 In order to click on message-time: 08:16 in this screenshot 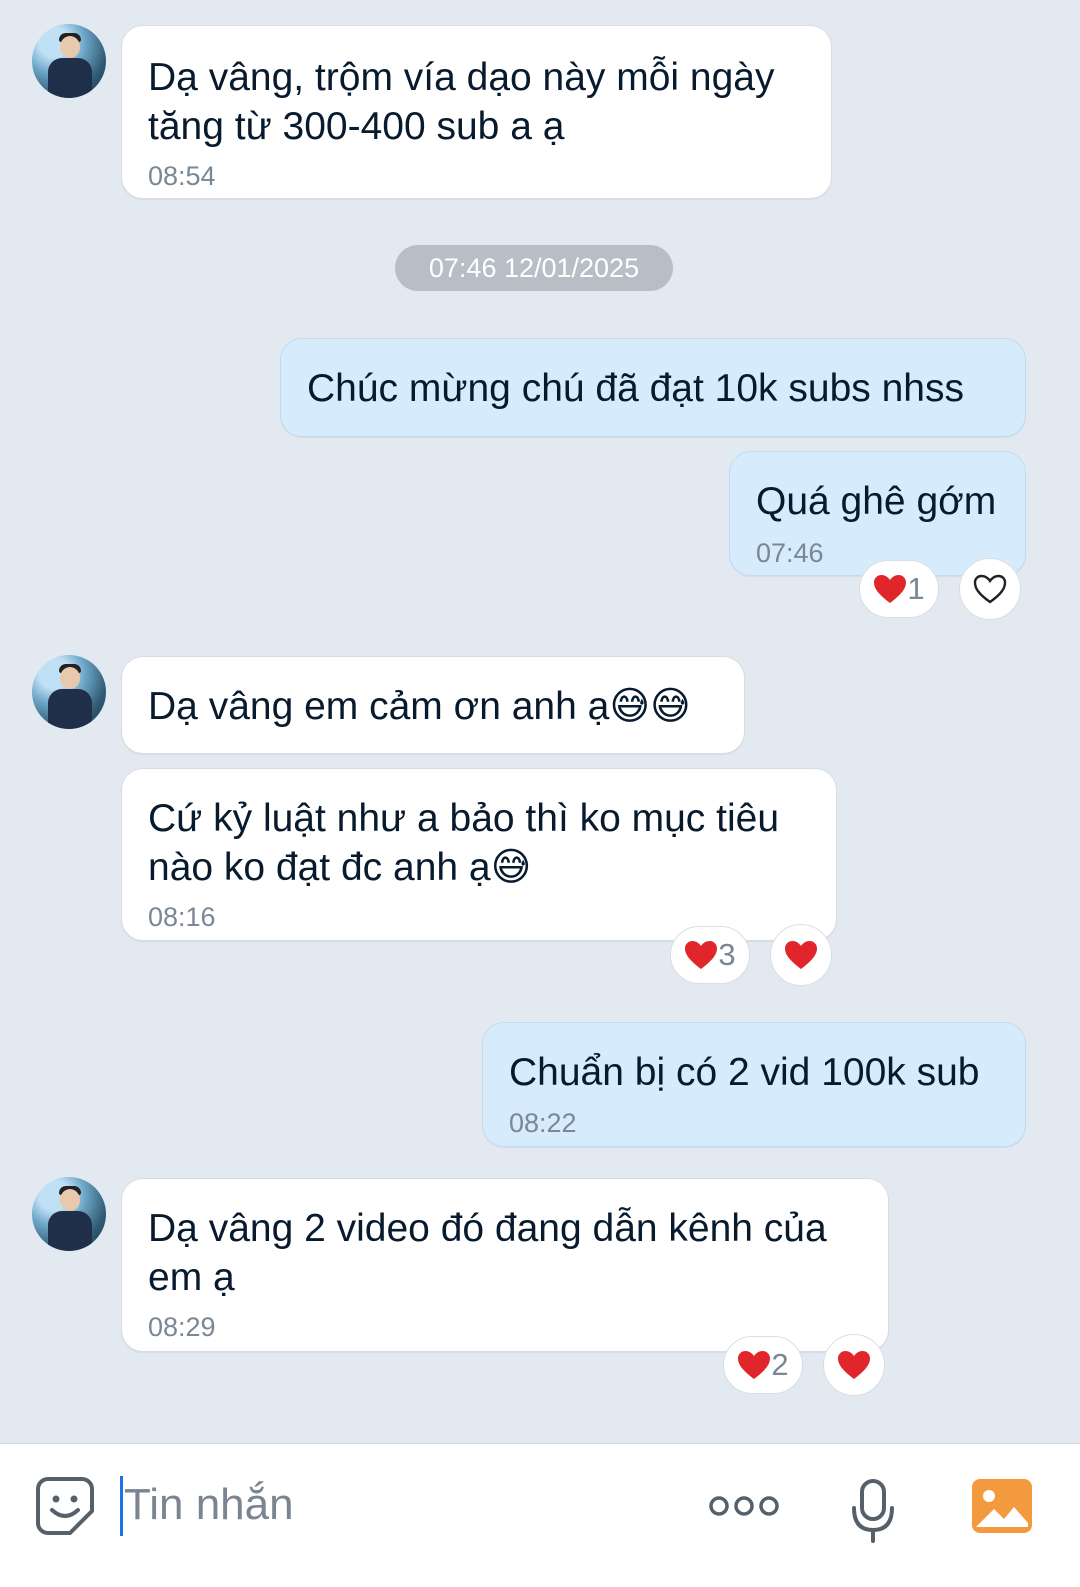, I will do `click(182, 917)`.